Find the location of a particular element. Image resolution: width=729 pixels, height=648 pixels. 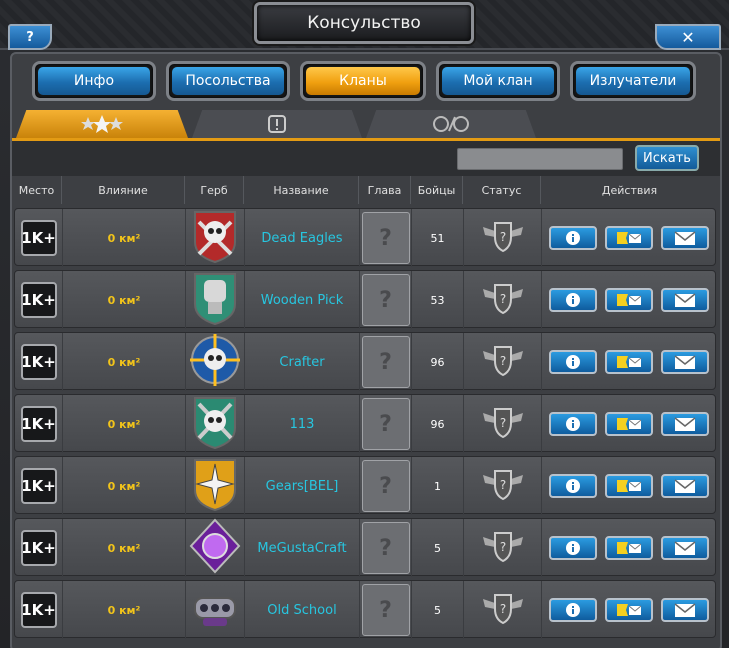

status-badge: ? is located at coordinates (503, 548).